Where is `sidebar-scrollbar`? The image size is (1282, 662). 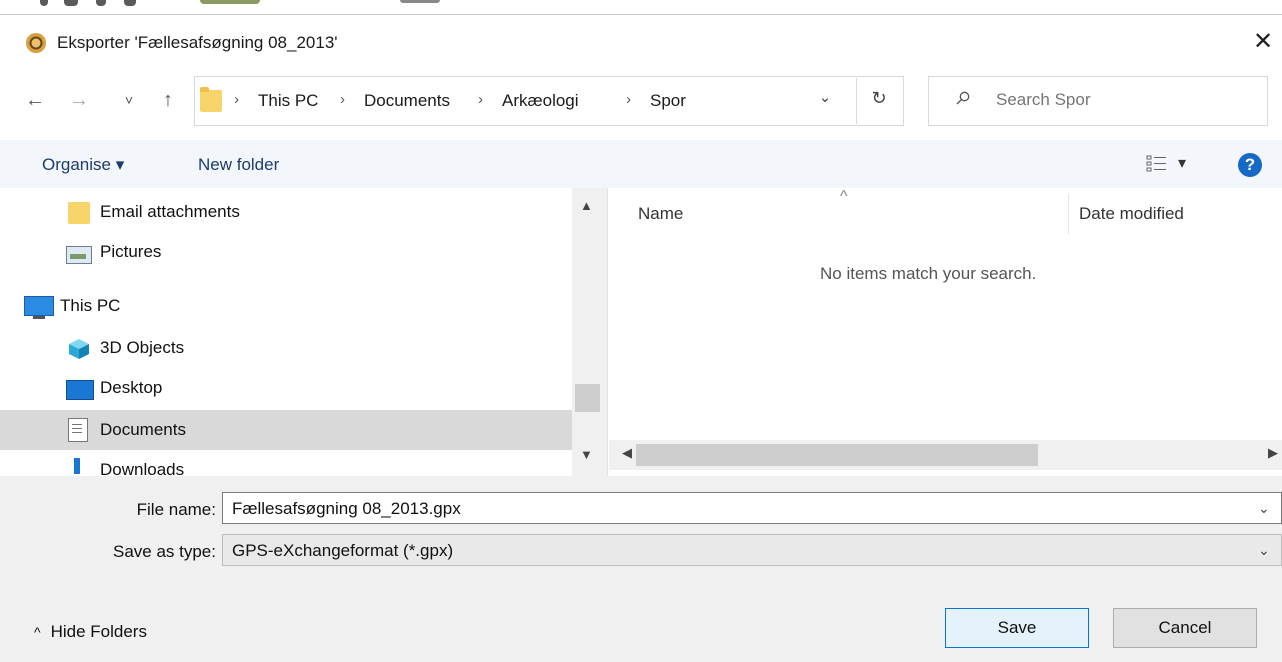
sidebar-scrollbar is located at coordinates (589, 332).